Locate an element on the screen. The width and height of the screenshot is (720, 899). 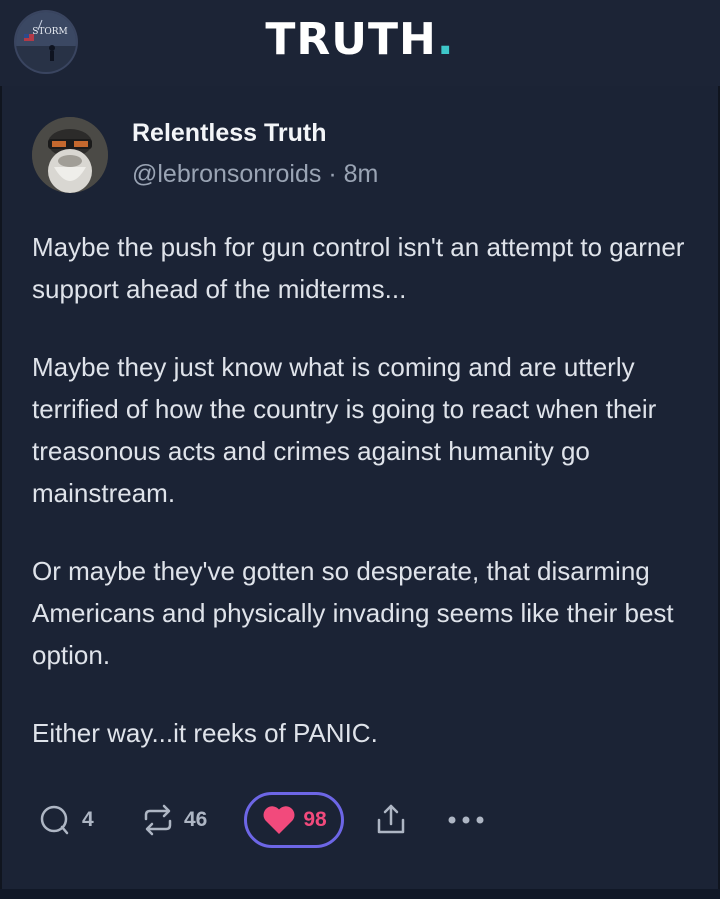
author-name: Relentless Truth is located at coordinates (229, 133).